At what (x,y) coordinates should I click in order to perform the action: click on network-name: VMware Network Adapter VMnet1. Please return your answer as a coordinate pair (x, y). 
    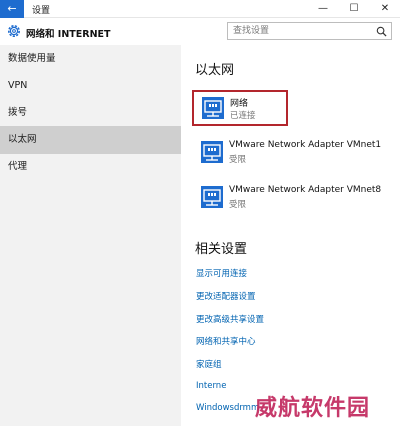
    Looking at the image, I should click on (305, 145).